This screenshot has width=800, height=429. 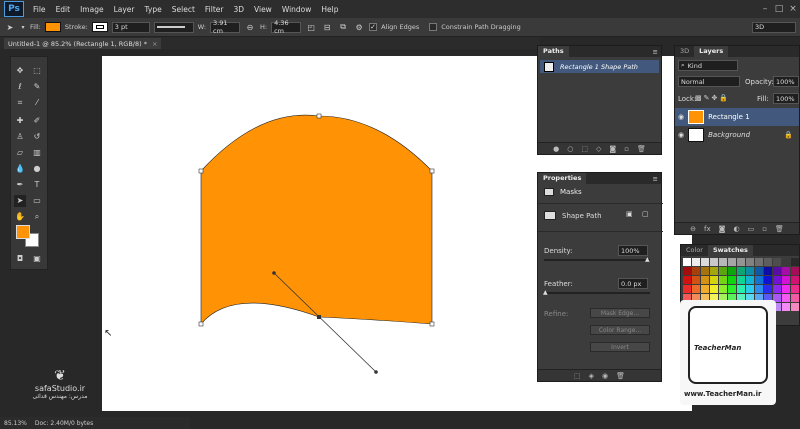 What do you see at coordinates (10, 27) in the screenshot?
I see `path-selection-tool-icon: ➤` at bounding box center [10, 27].